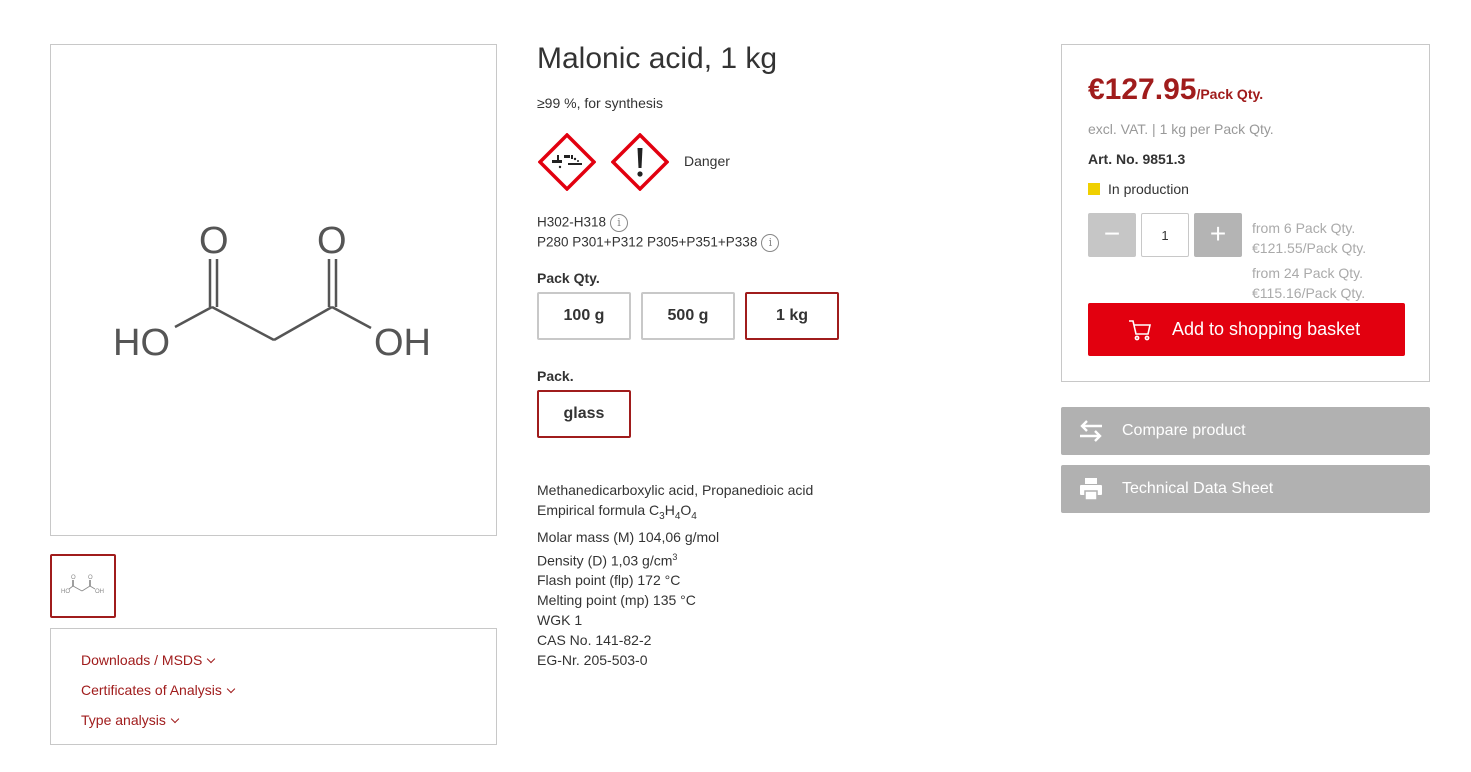  I want to click on article-number: Art. No. 9851.3, so click(1137, 159).